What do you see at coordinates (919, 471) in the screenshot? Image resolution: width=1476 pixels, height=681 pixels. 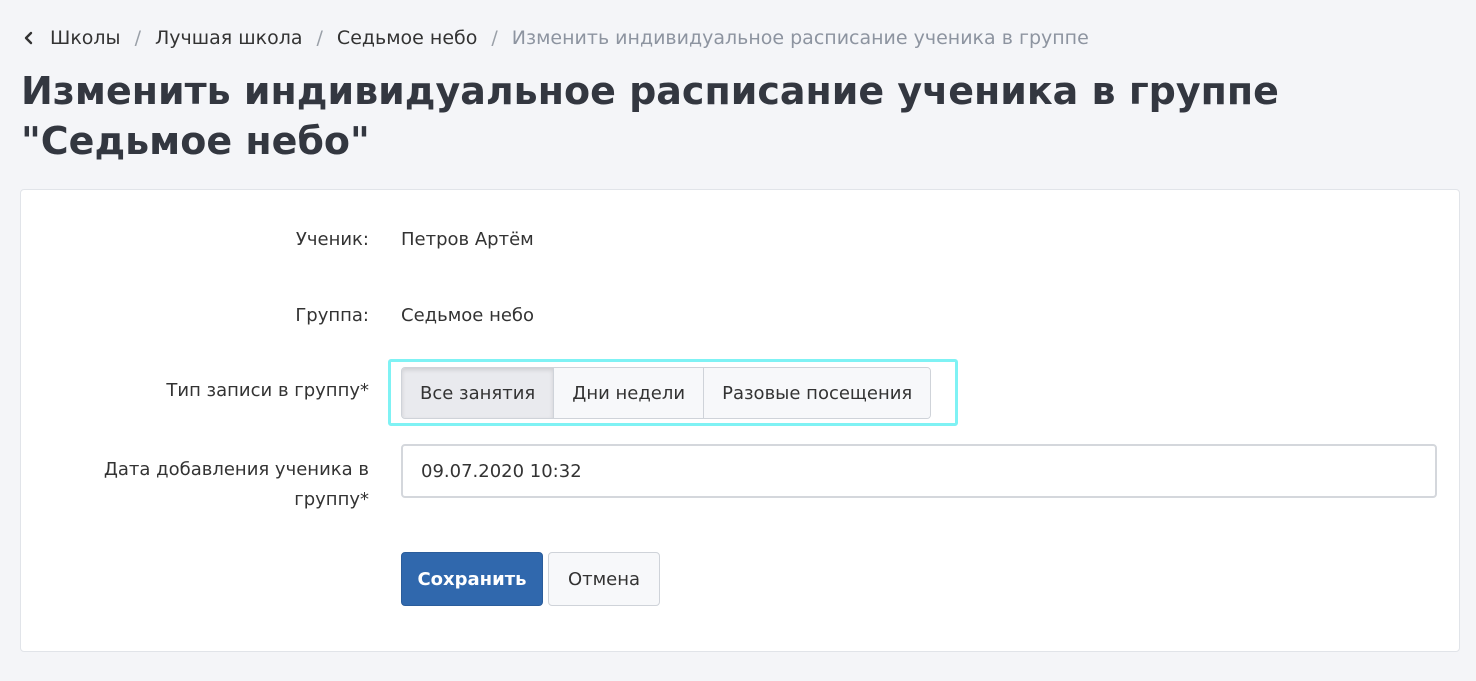 I see `date-added-input` at bounding box center [919, 471].